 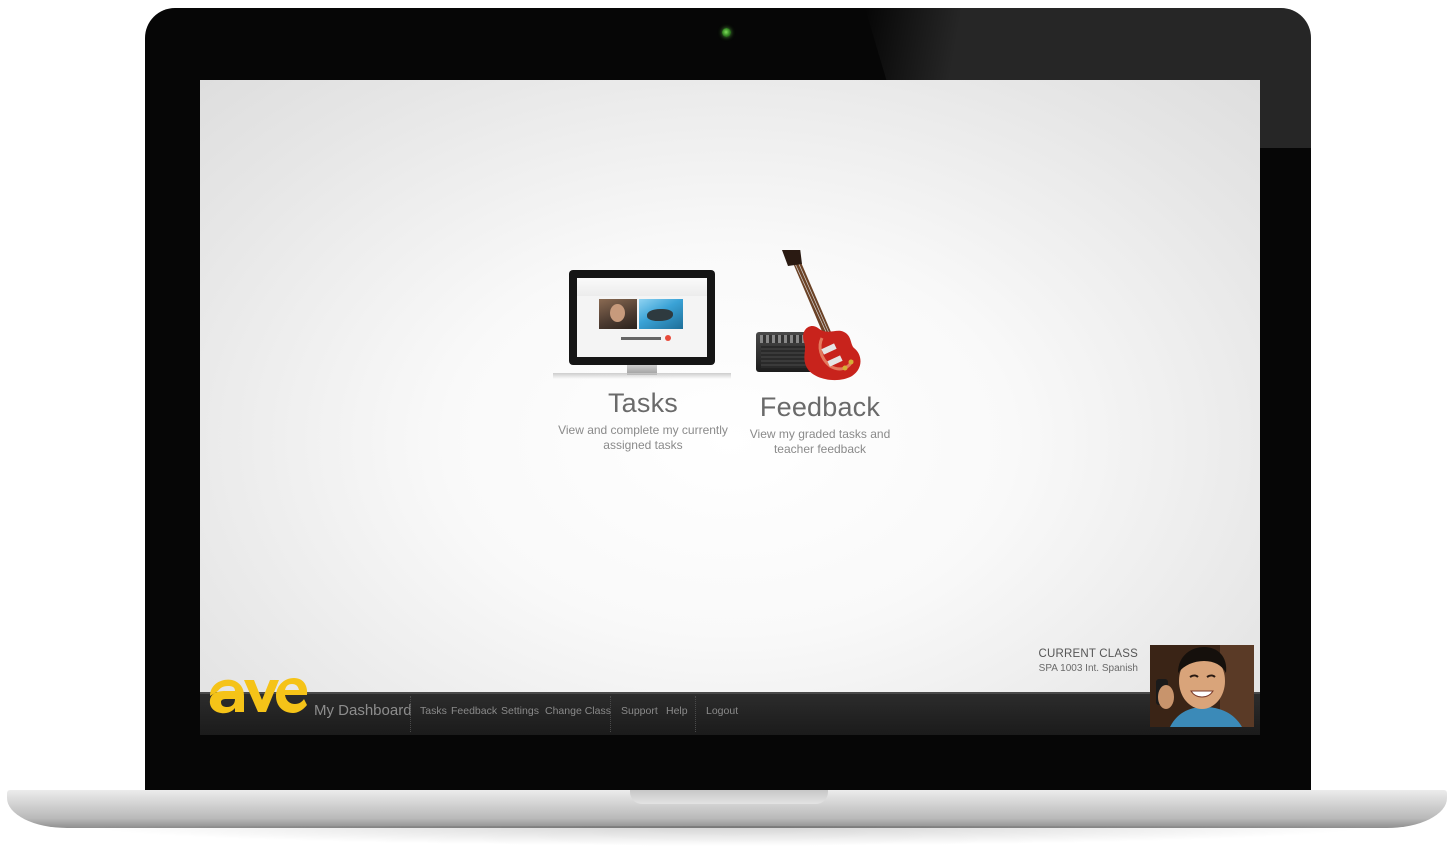 I want to click on ave-logo, so click(x=258, y=691).